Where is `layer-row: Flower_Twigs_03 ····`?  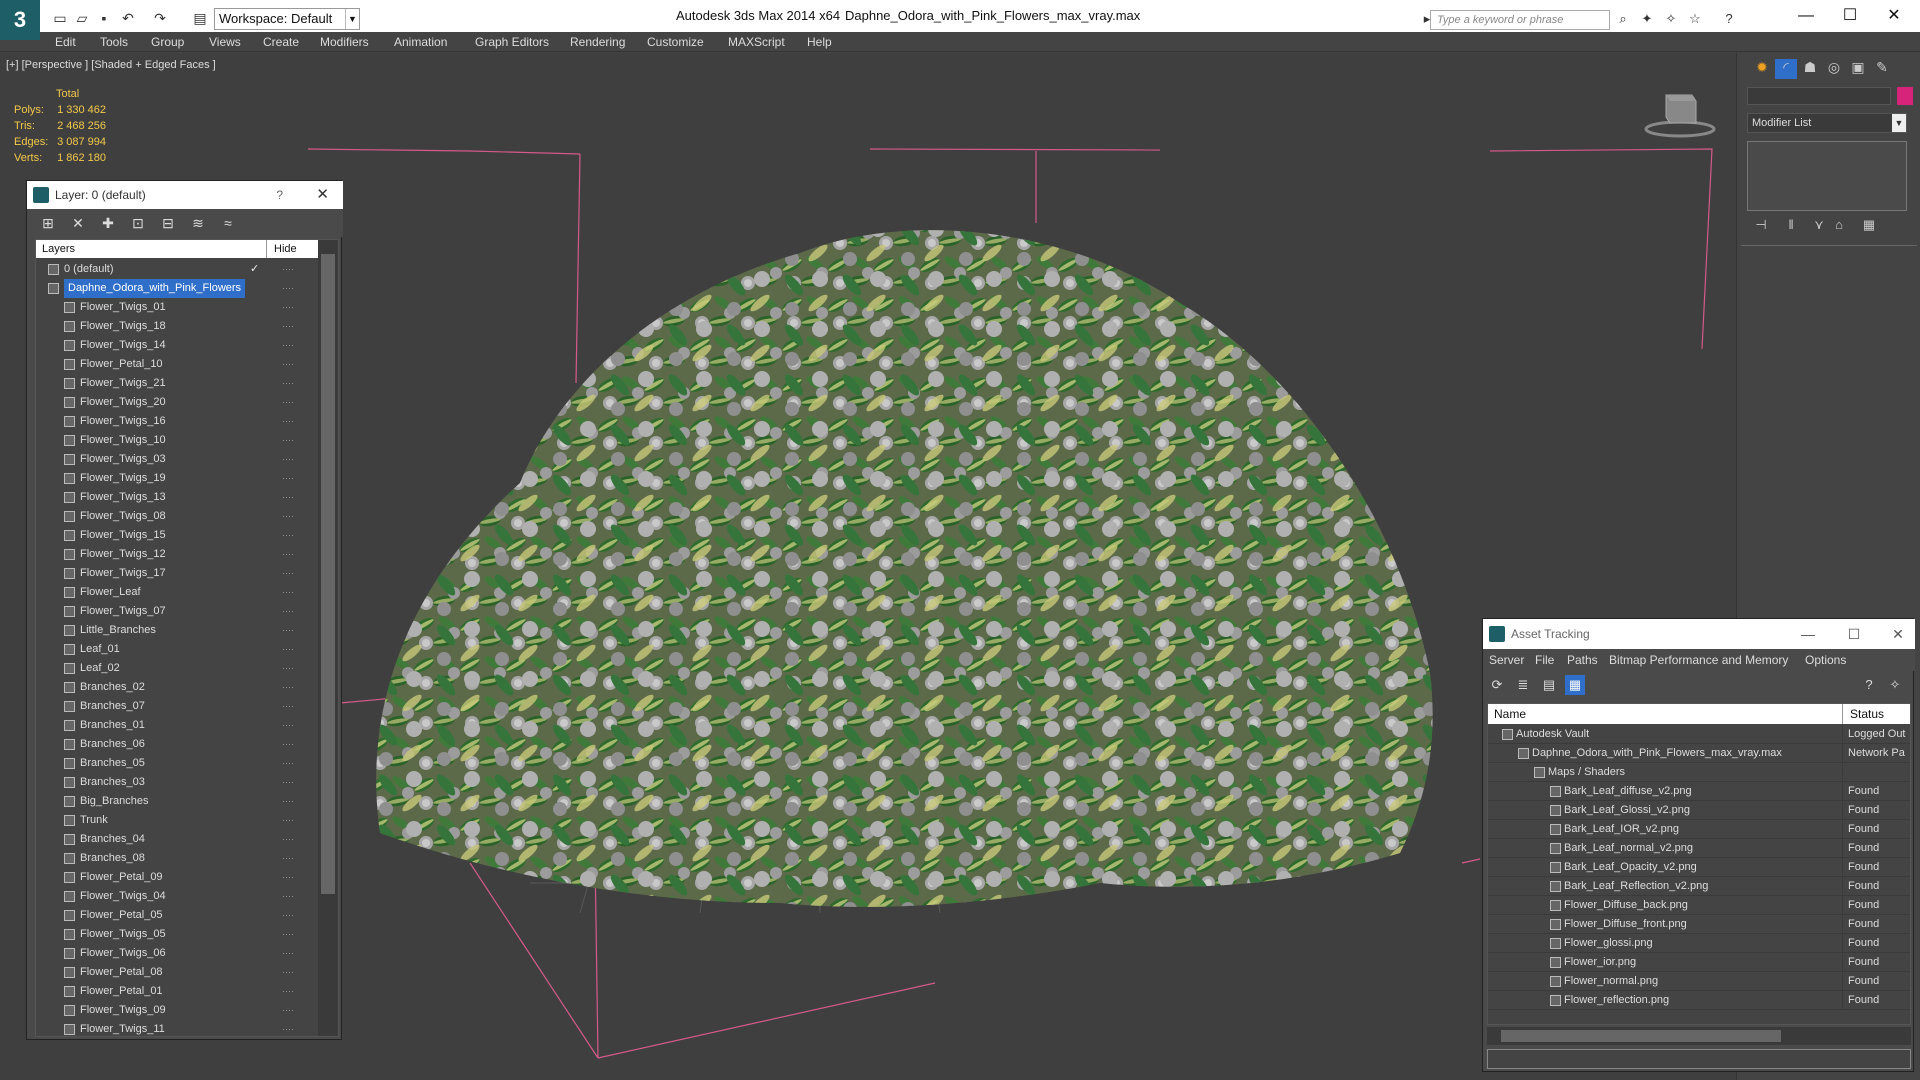
layer-row: Flower_Twigs_03 ···· is located at coordinates (177, 459).